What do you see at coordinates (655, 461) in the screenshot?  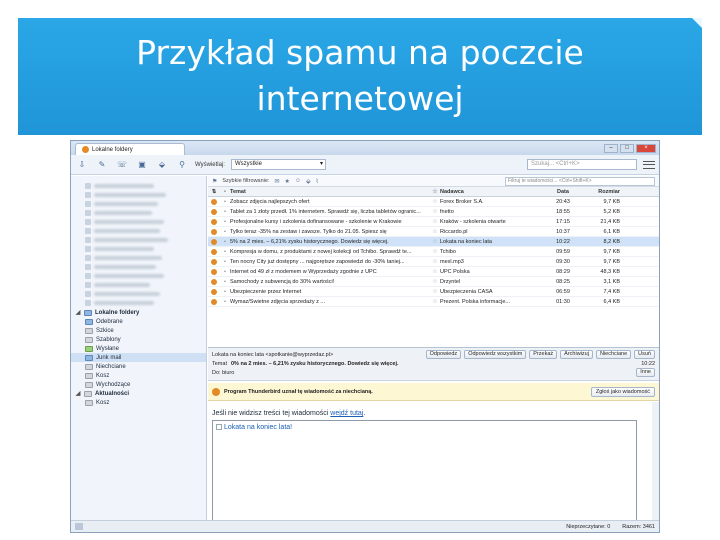 I see `message-scrollbar` at bounding box center [655, 461].